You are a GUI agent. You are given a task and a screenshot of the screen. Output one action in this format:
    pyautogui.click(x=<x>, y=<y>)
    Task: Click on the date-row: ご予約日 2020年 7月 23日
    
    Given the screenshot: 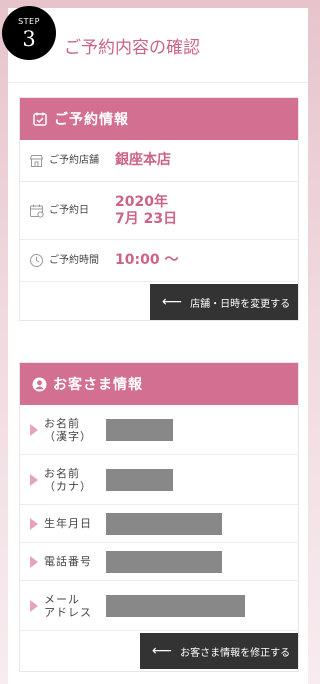 What is the action you would take?
    pyautogui.click(x=159, y=211)
    